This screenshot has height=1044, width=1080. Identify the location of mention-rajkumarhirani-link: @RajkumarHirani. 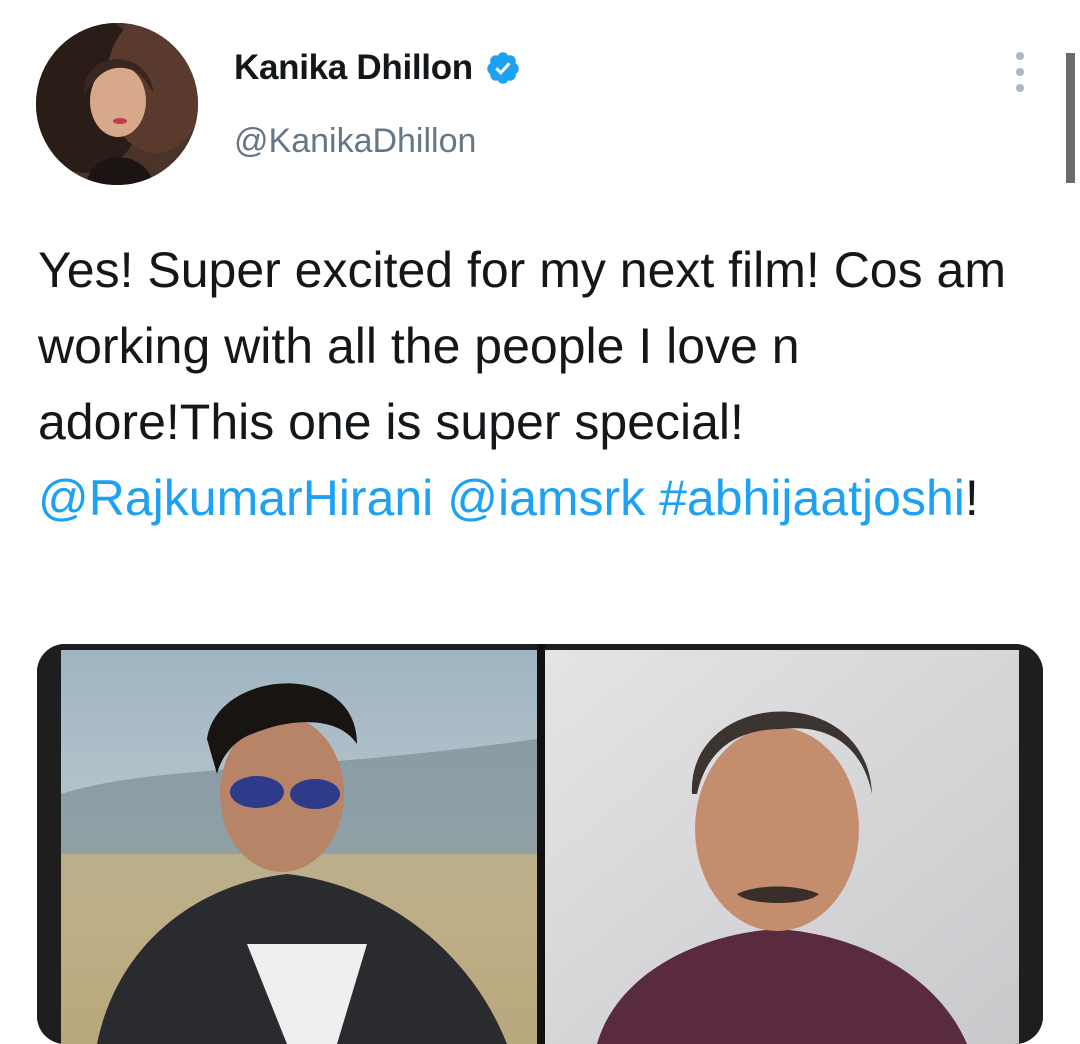
(235, 498).